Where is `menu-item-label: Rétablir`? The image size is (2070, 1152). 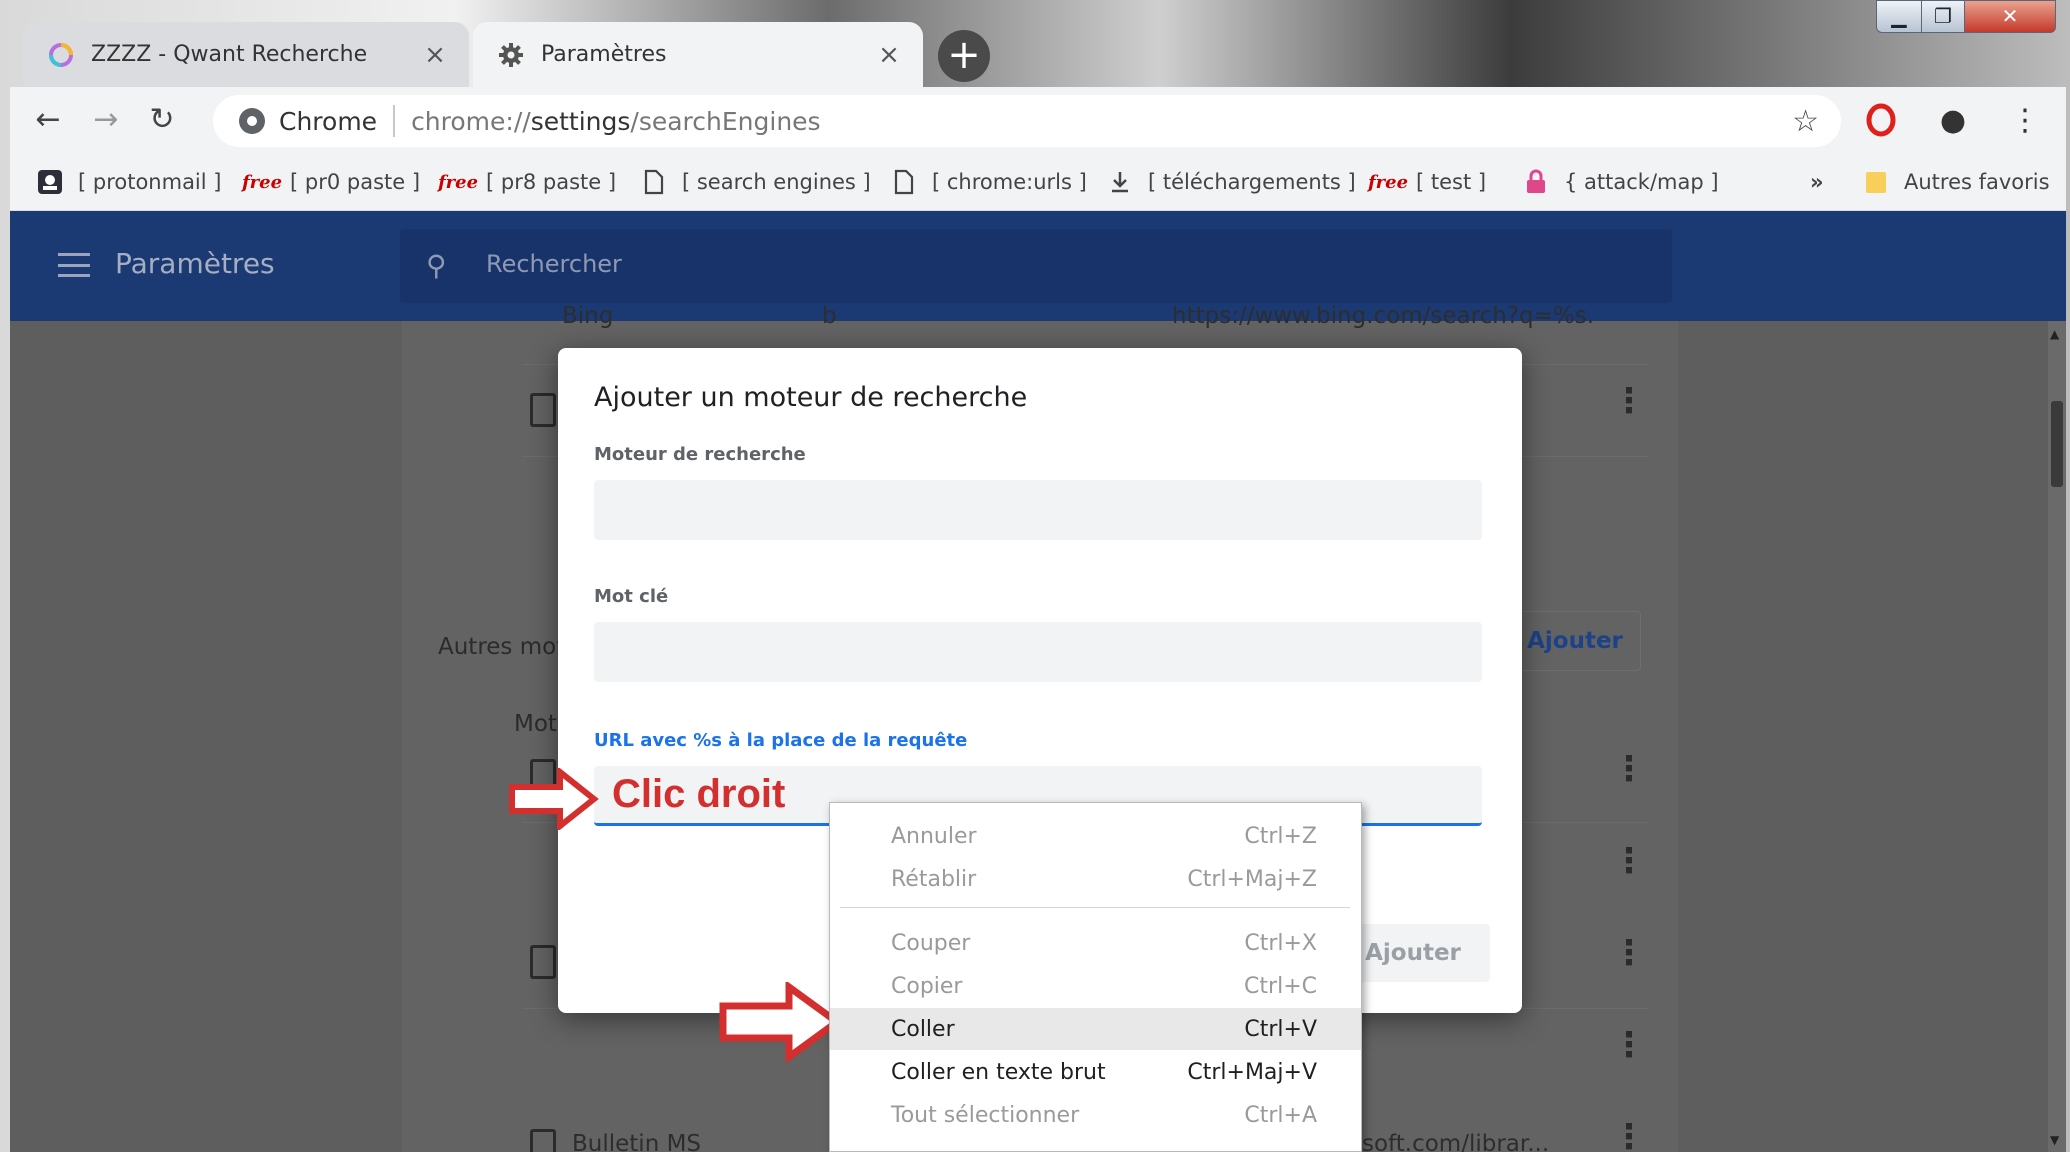 menu-item-label: Rétablir is located at coordinates (934, 879).